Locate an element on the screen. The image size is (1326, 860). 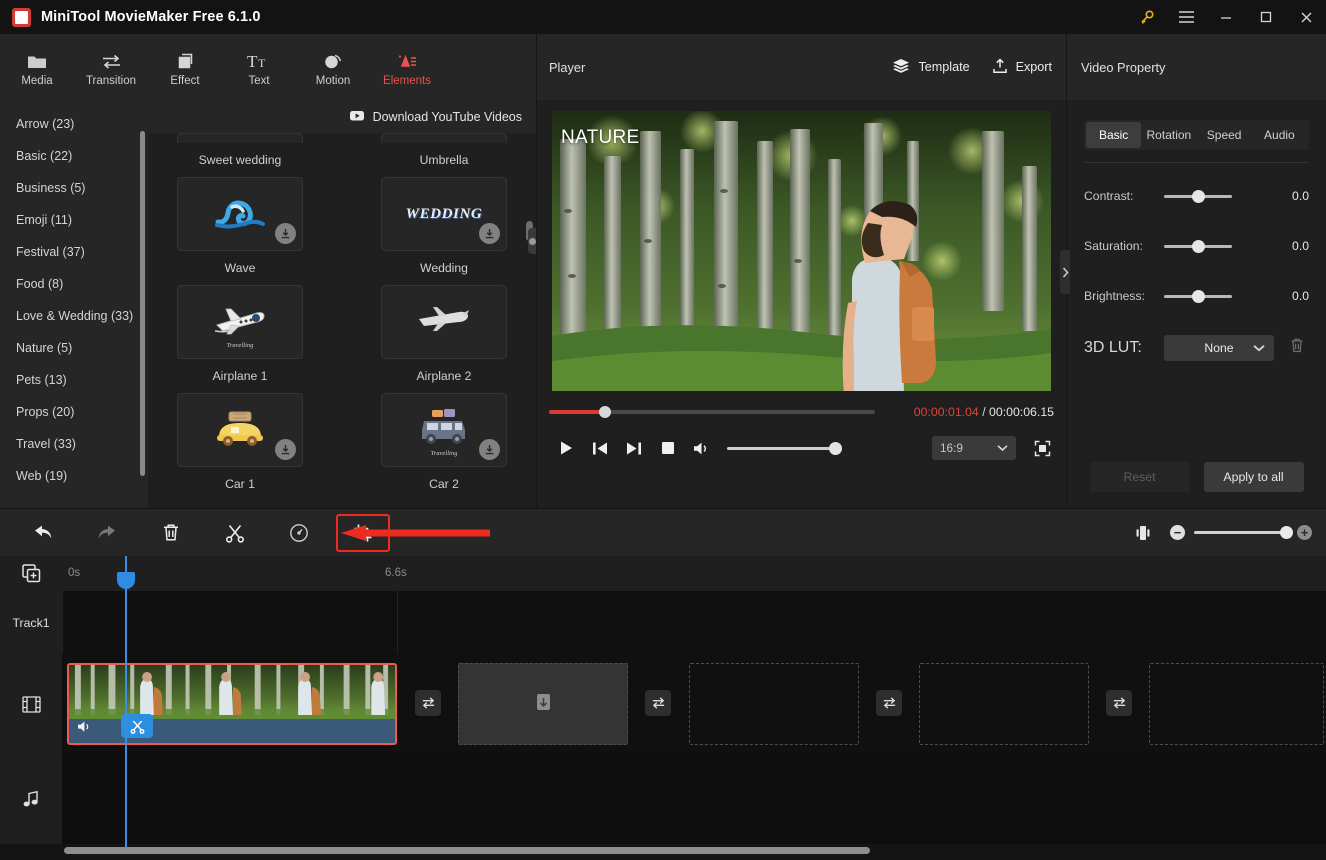
aspect-ratio-select: 16:9 is located at coordinates (974, 448).